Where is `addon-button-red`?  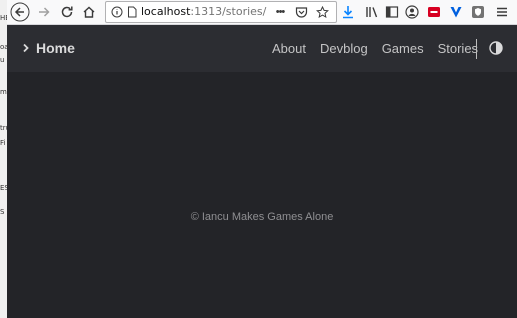
addon-button-red is located at coordinates (434, 12).